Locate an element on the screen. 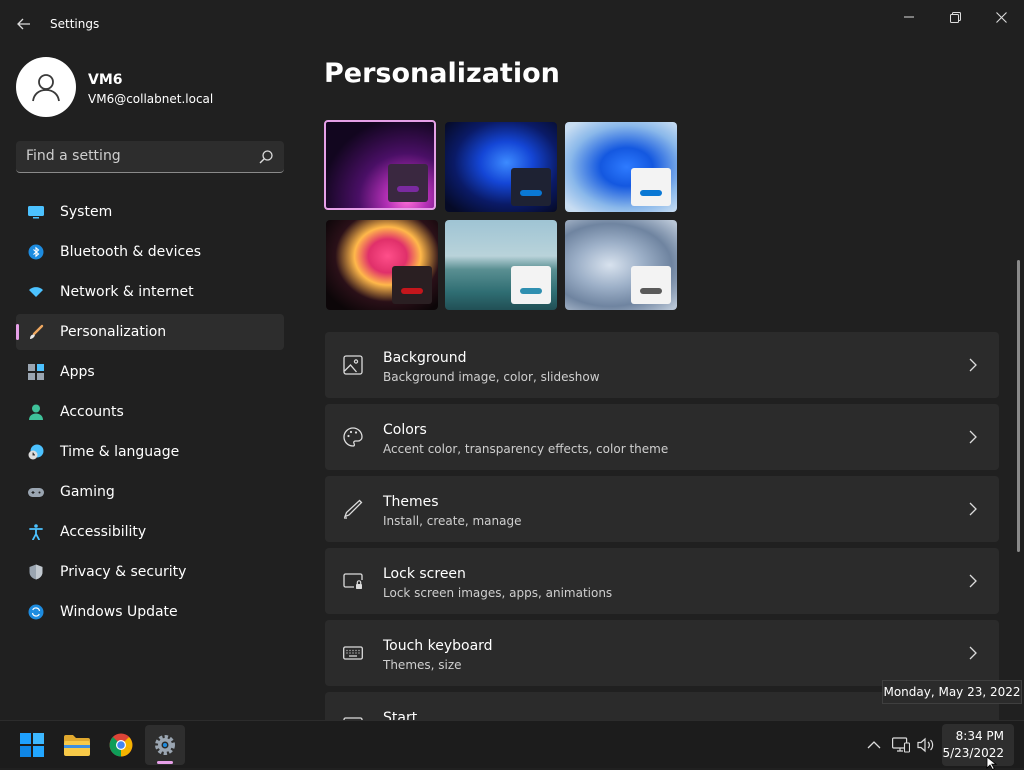 The height and width of the screenshot is (770, 1024). windows-start-icon is located at coordinates (32, 745).